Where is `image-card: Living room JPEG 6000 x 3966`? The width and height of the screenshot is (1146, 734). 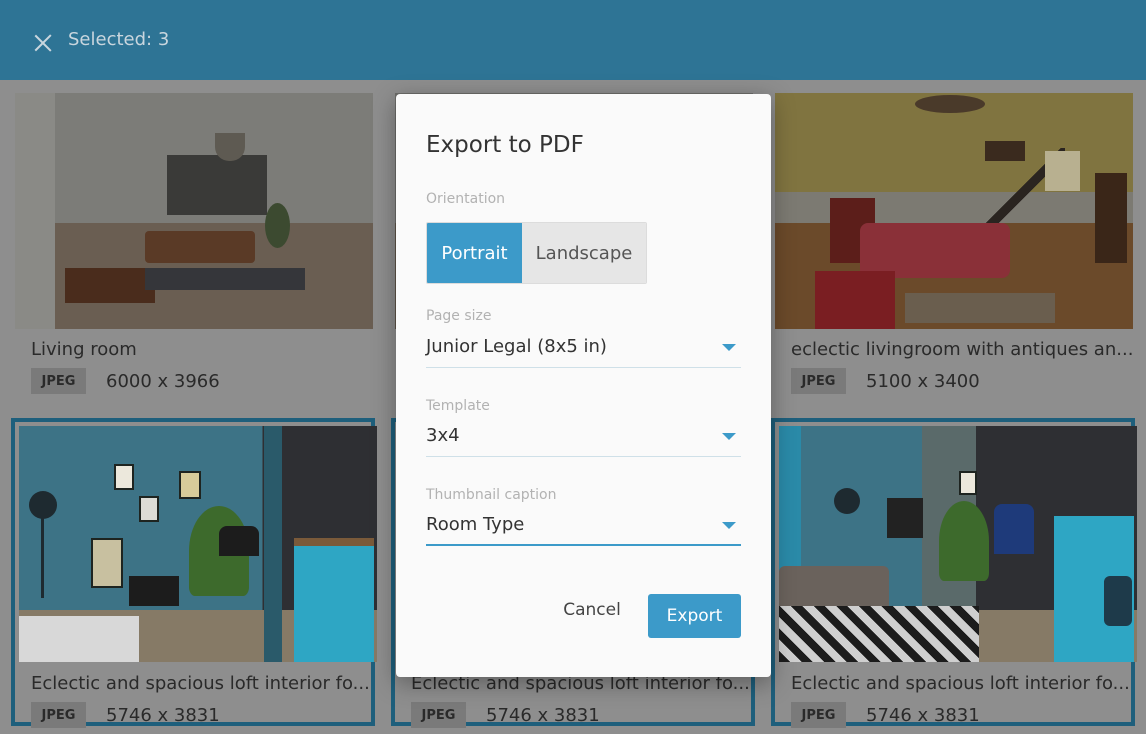 image-card: Living room JPEG 6000 x 3966 is located at coordinates (193, 237).